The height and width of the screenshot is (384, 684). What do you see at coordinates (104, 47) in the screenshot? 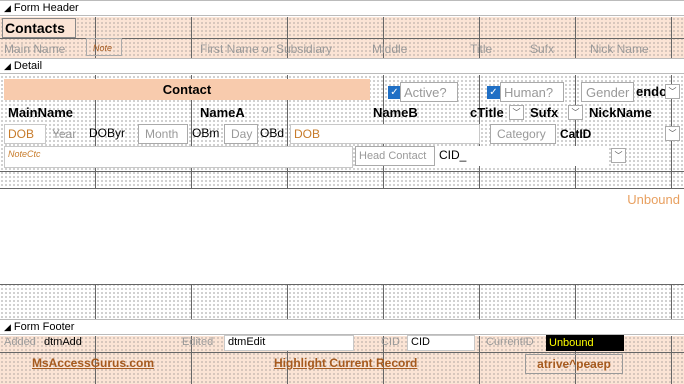
I see `note-header-label: Note` at bounding box center [104, 47].